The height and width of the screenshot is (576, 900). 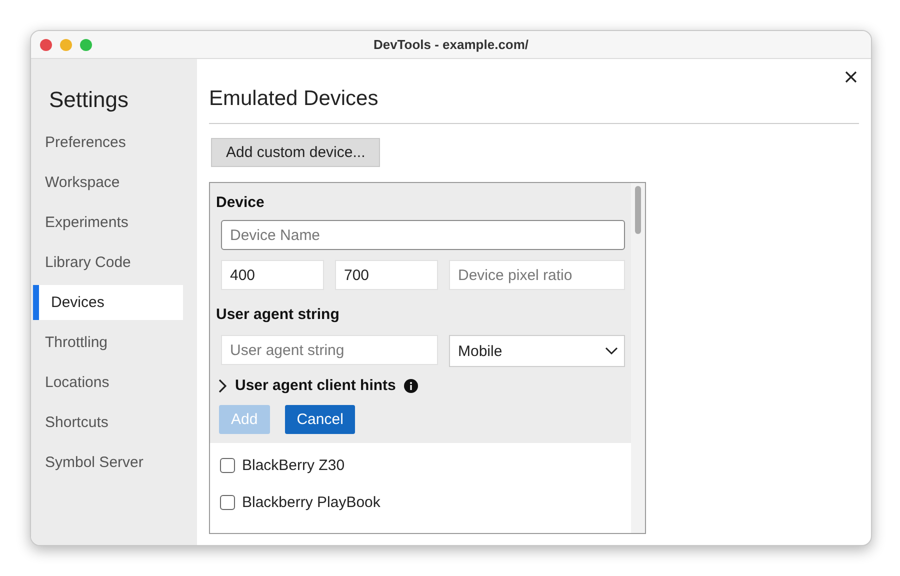 I want to click on section-heading: User agent string, so click(x=278, y=314).